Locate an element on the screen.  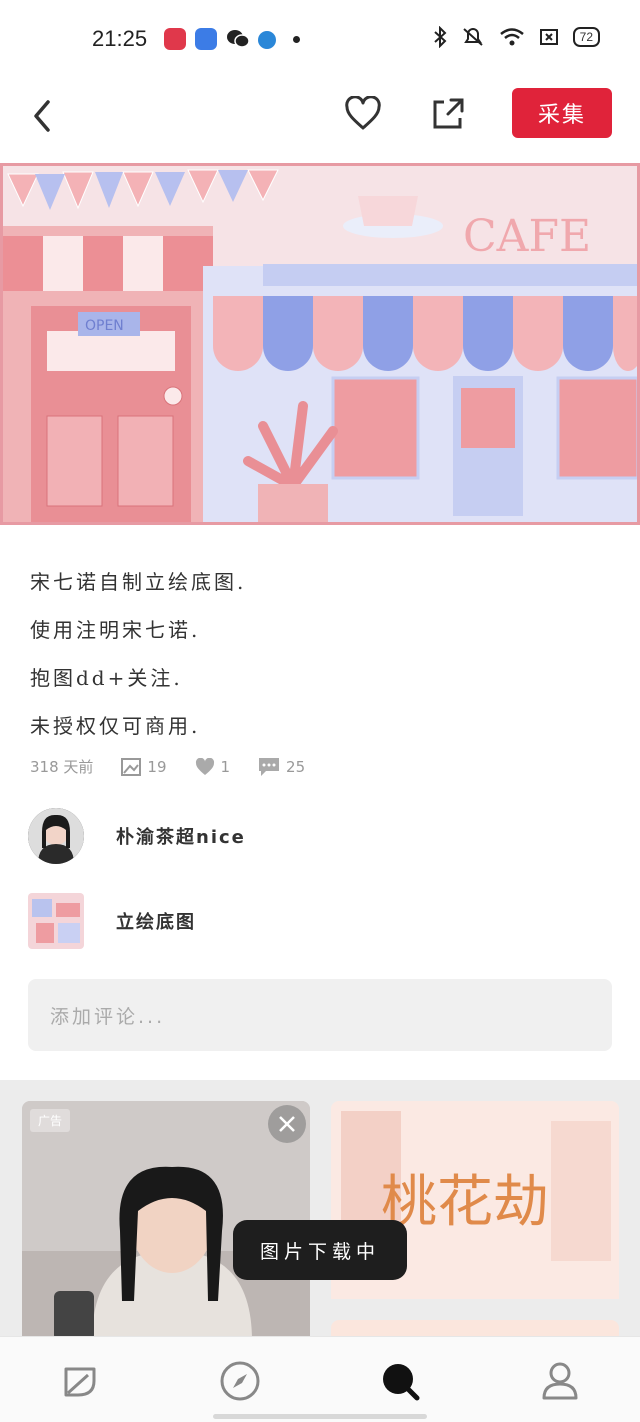
browser-notification-icon is located at coordinates (267, 40).